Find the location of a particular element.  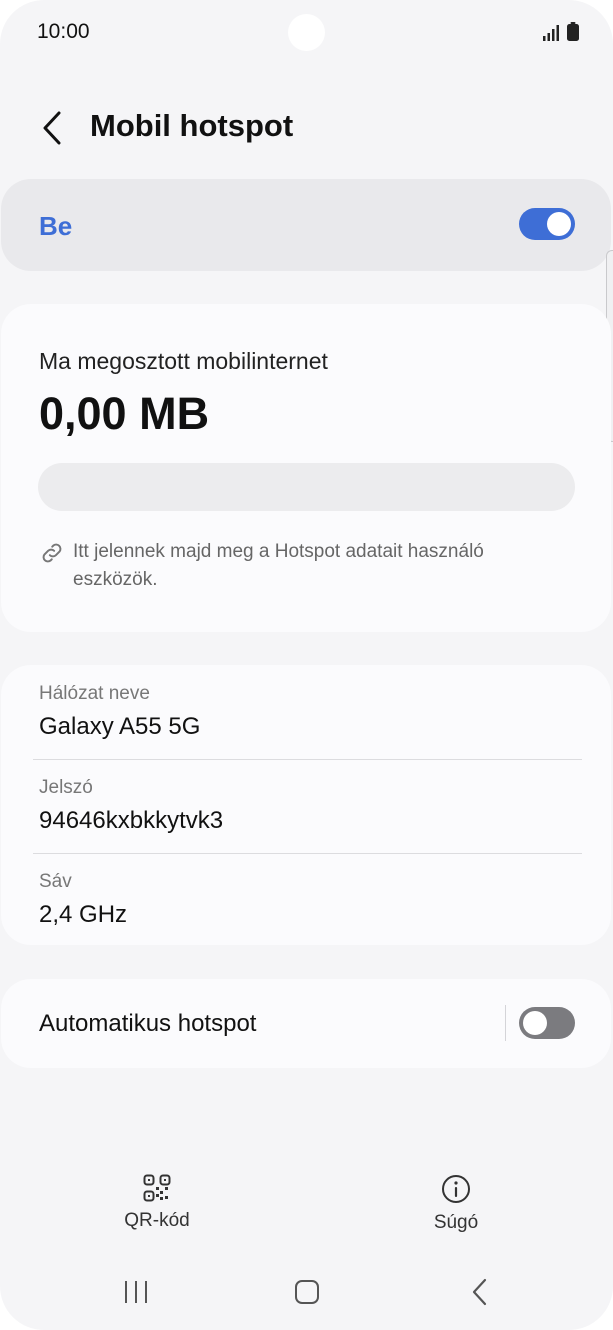

hotspot-master-toggle is located at coordinates (547, 224).